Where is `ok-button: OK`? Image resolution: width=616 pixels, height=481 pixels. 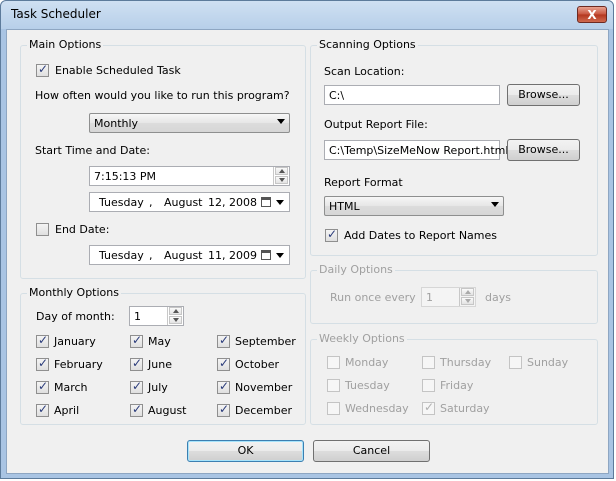 ok-button: OK is located at coordinates (245, 451).